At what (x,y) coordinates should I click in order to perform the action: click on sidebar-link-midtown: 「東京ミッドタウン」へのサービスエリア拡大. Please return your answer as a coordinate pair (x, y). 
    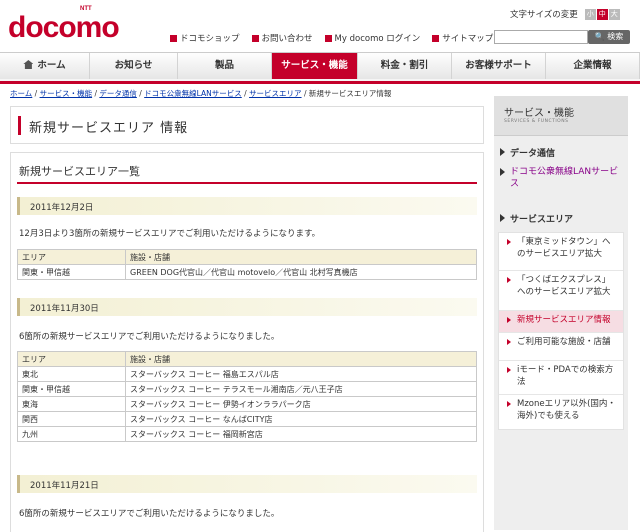
    Looking at the image, I should click on (561, 252).